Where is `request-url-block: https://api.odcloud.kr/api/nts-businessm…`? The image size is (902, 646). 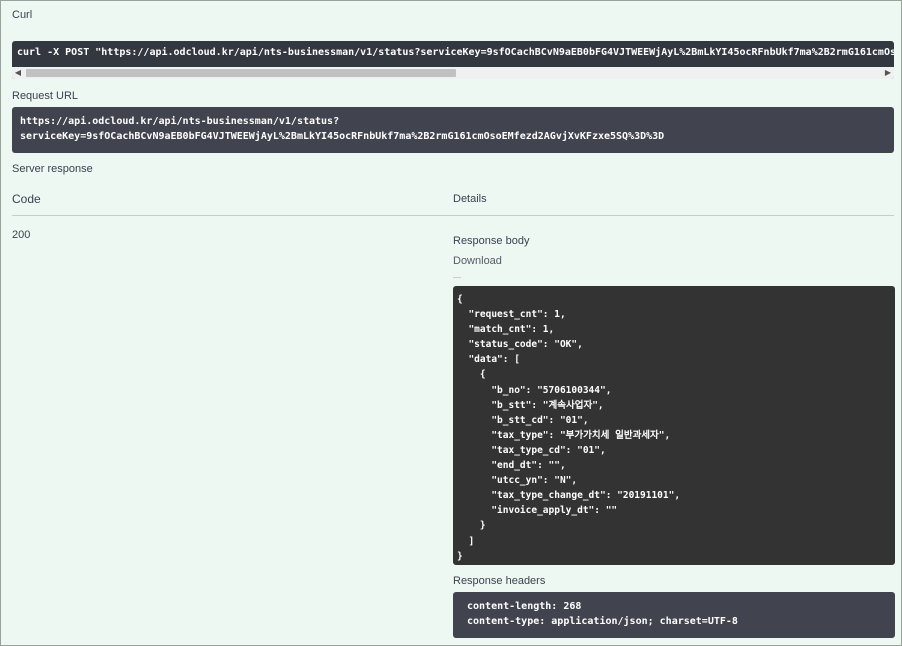 request-url-block: https://api.odcloud.kr/api/nts-businessm… is located at coordinates (453, 130).